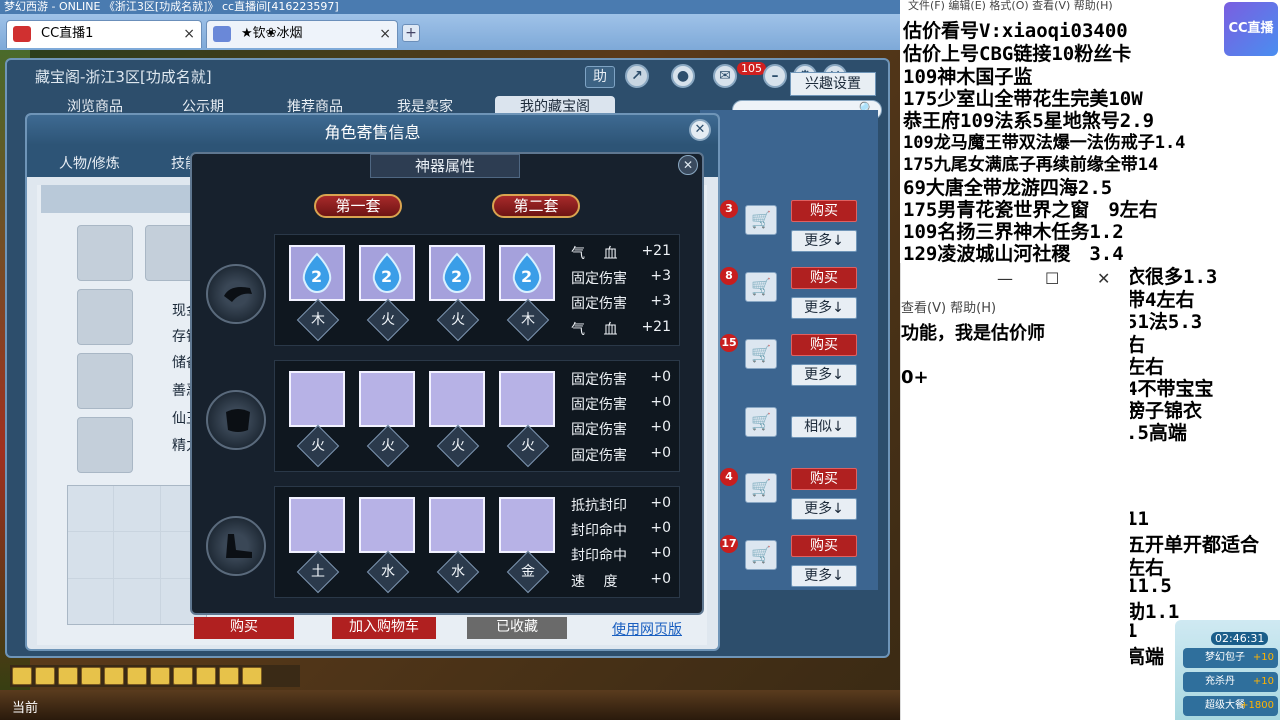  Describe the element at coordinates (358, 206) in the screenshot. I see `set-one-button: 第一套` at that location.